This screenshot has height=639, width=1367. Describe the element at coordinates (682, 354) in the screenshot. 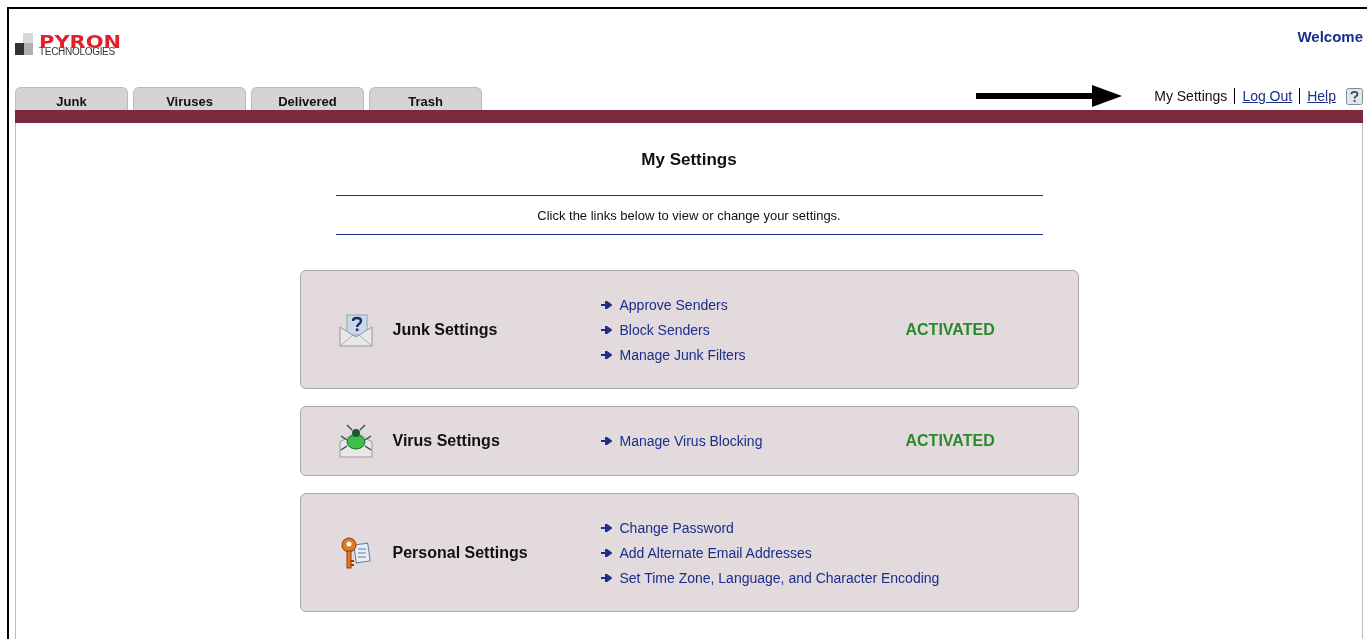

I see `settings-link: Manage Junk Filters` at that location.